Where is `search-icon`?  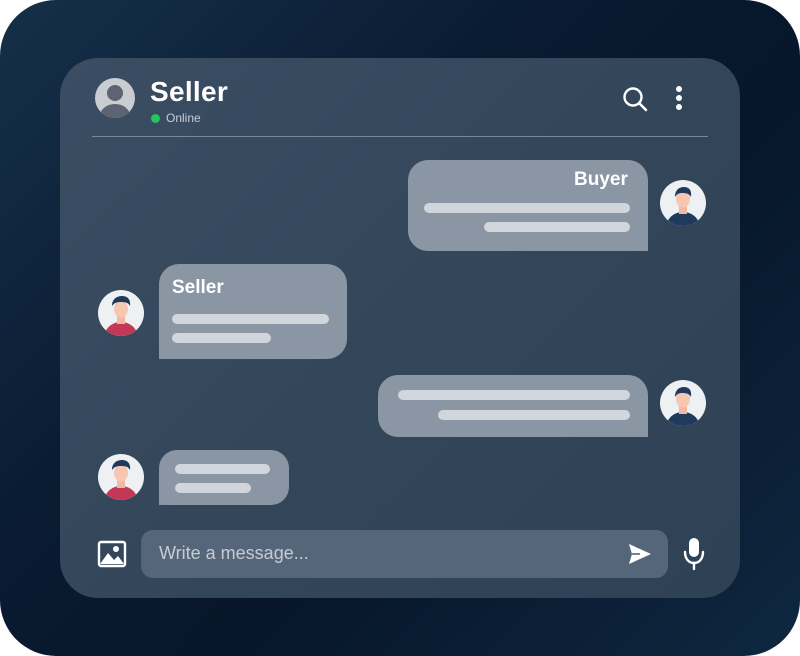 search-icon is located at coordinates (635, 99).